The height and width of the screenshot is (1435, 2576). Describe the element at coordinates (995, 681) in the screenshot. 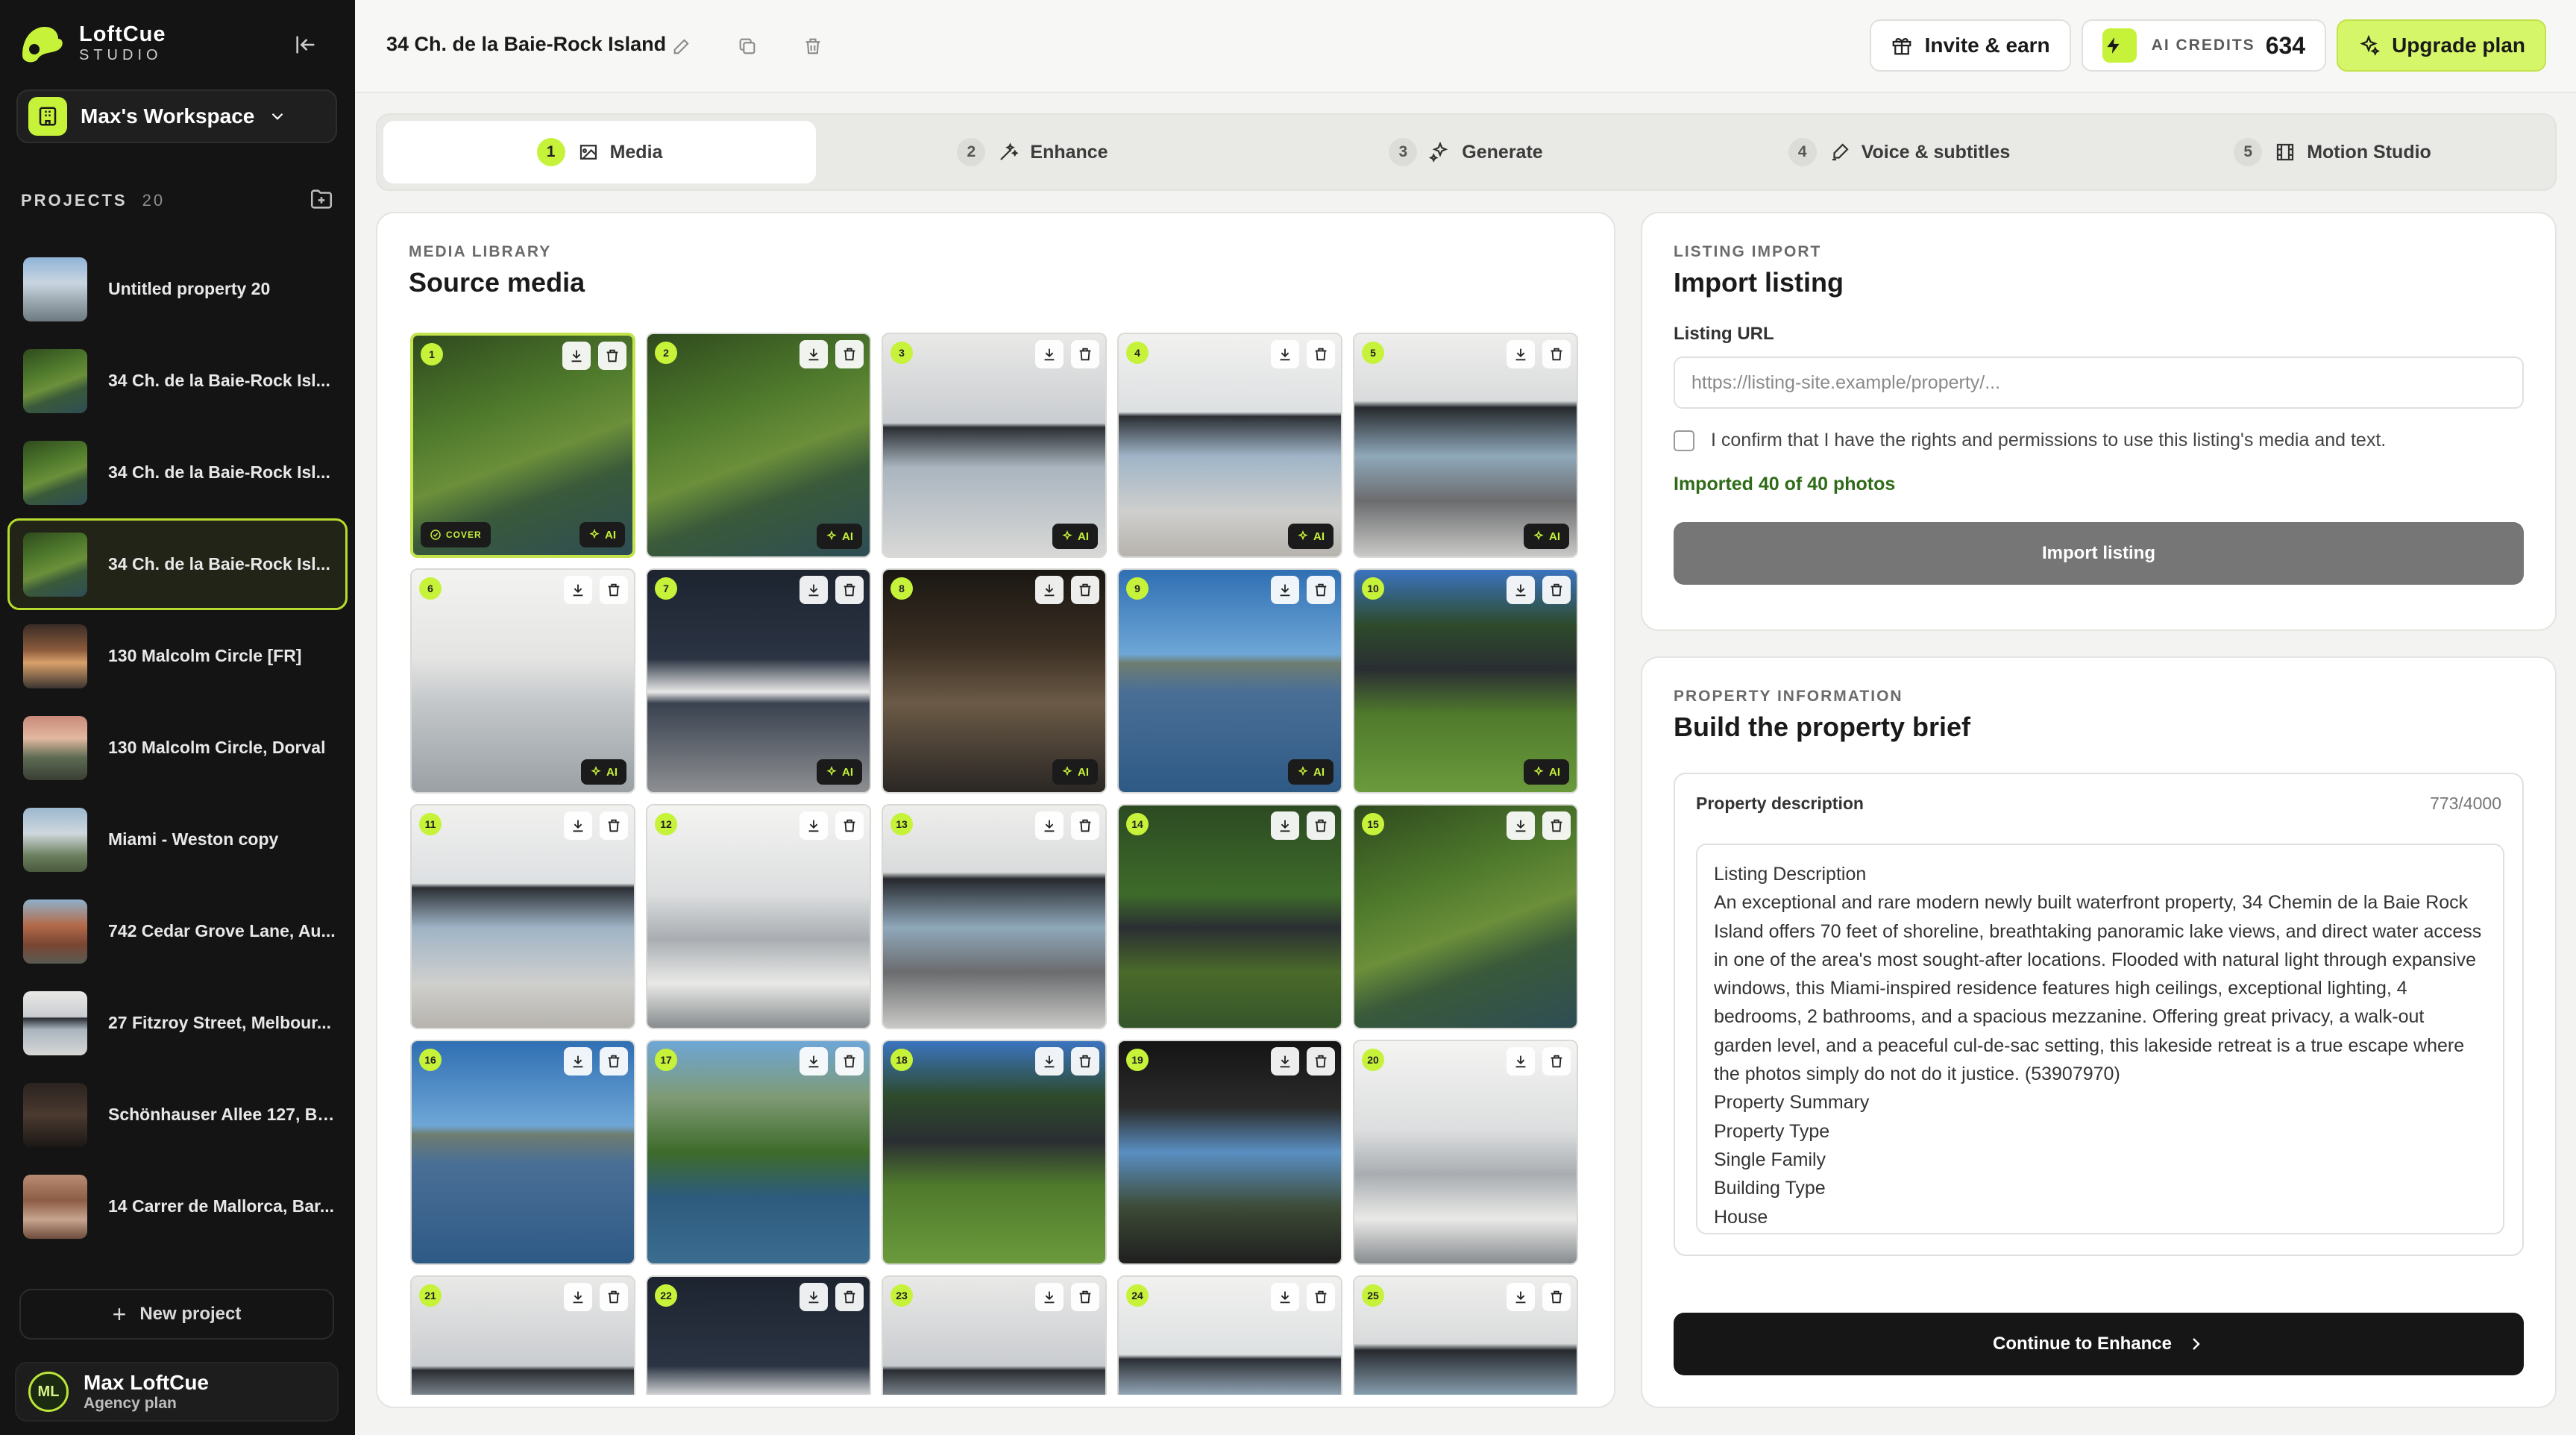

I see `media-tile: 8 AI` at that location.